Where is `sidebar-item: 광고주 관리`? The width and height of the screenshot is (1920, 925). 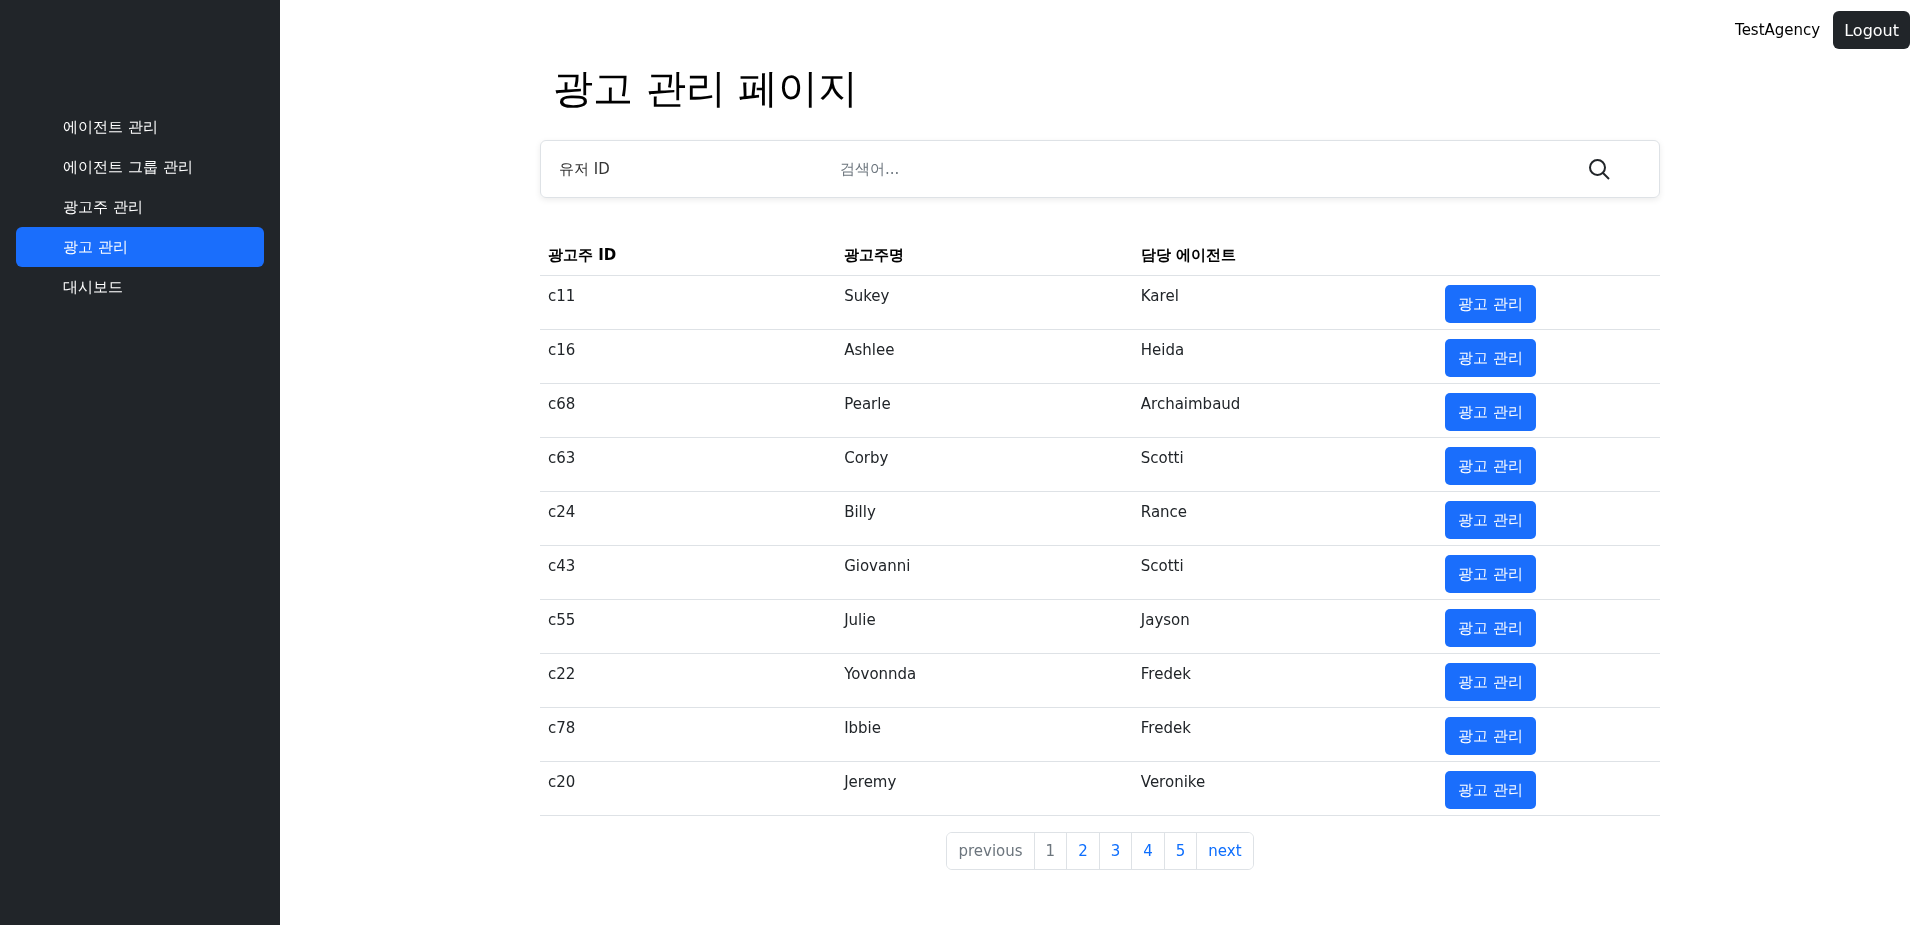
sidebar-item: 광고주 관리 is located at coordinates (140, 207).